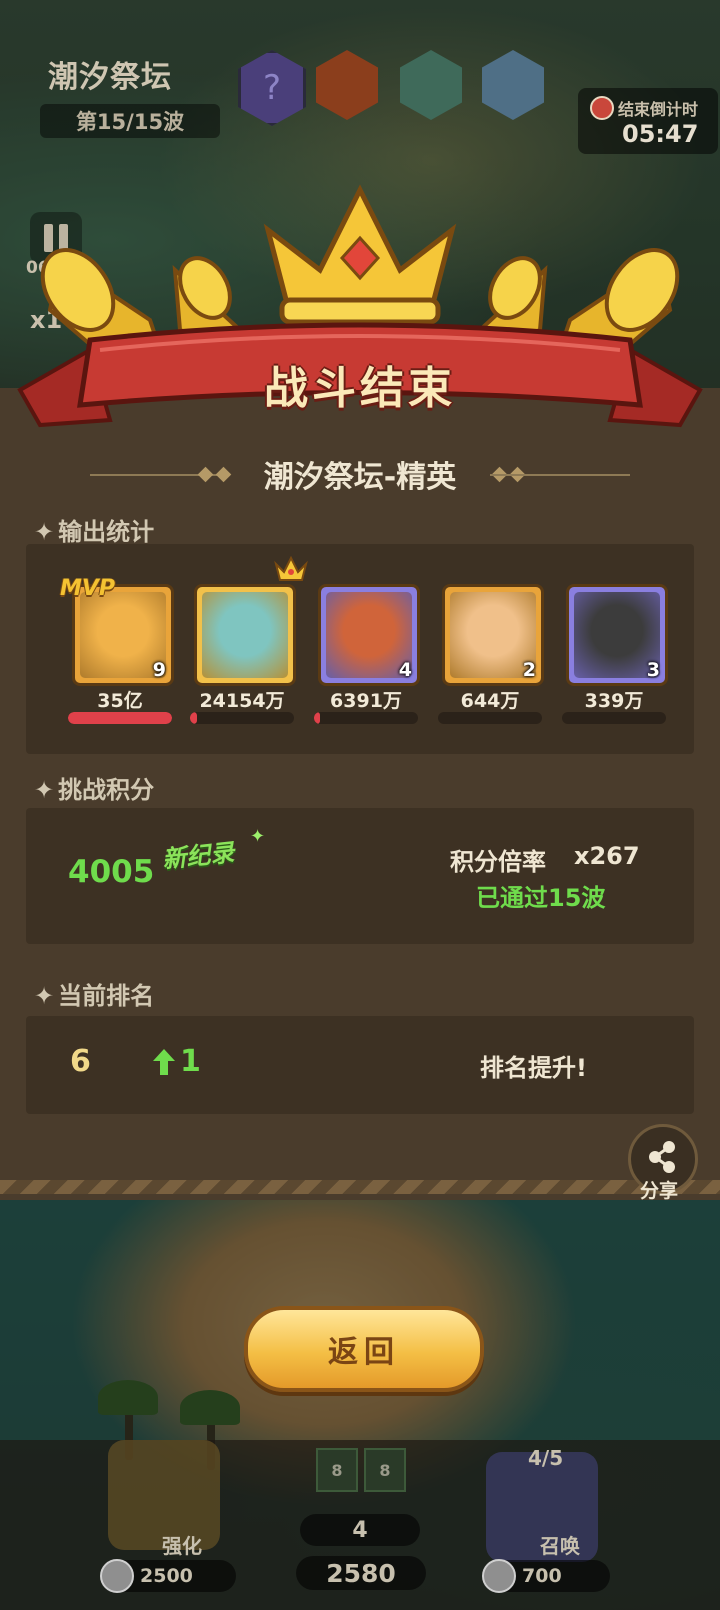  I want to click on countdown-timer: 结束倒计时 05:47, so click(648, 121).